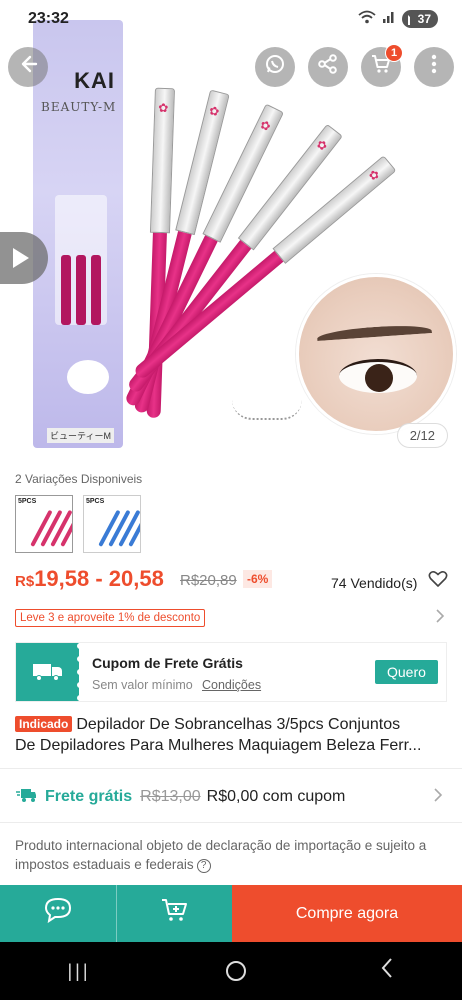  I want to click on cart-button: 1, so click(382, 65).